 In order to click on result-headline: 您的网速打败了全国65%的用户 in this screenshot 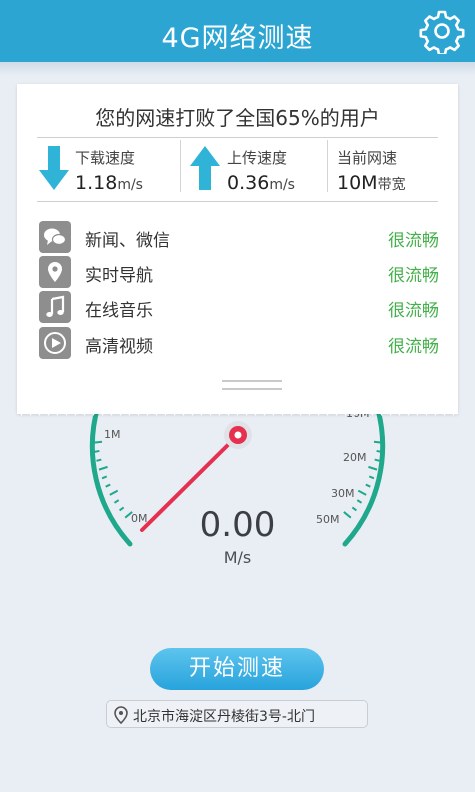, I will do `click(237, 118)`.